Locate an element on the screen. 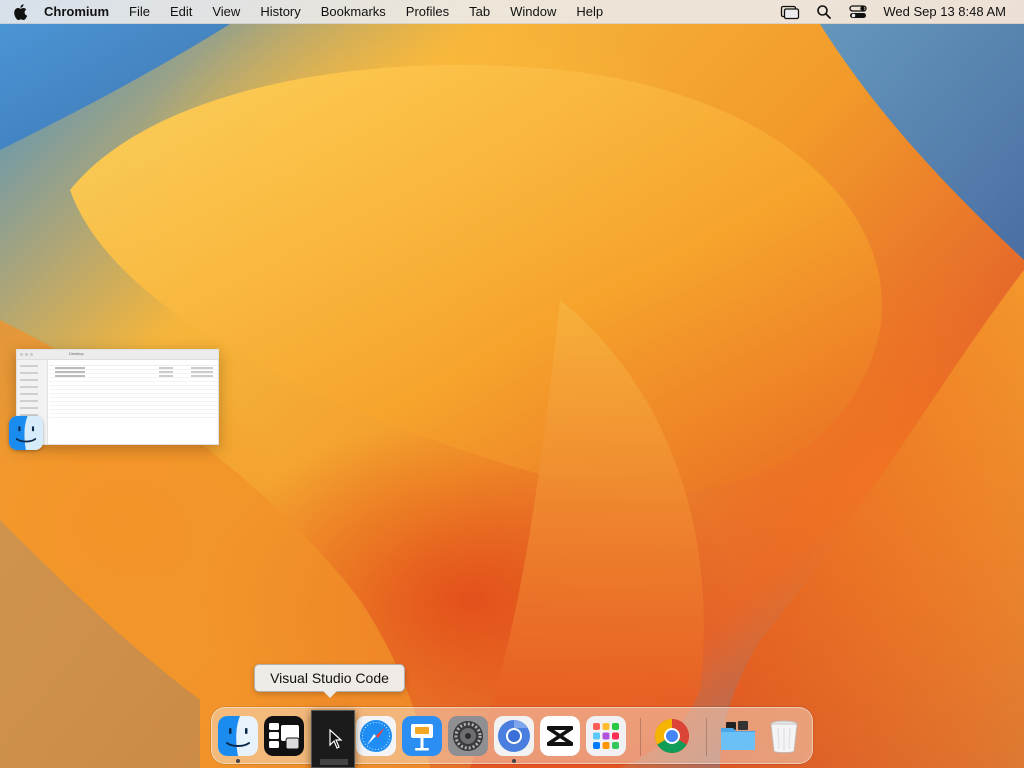 Image resolution: width=1024 pixels, height=768 pixels. folder-icon is located at coordinates (738, 735).